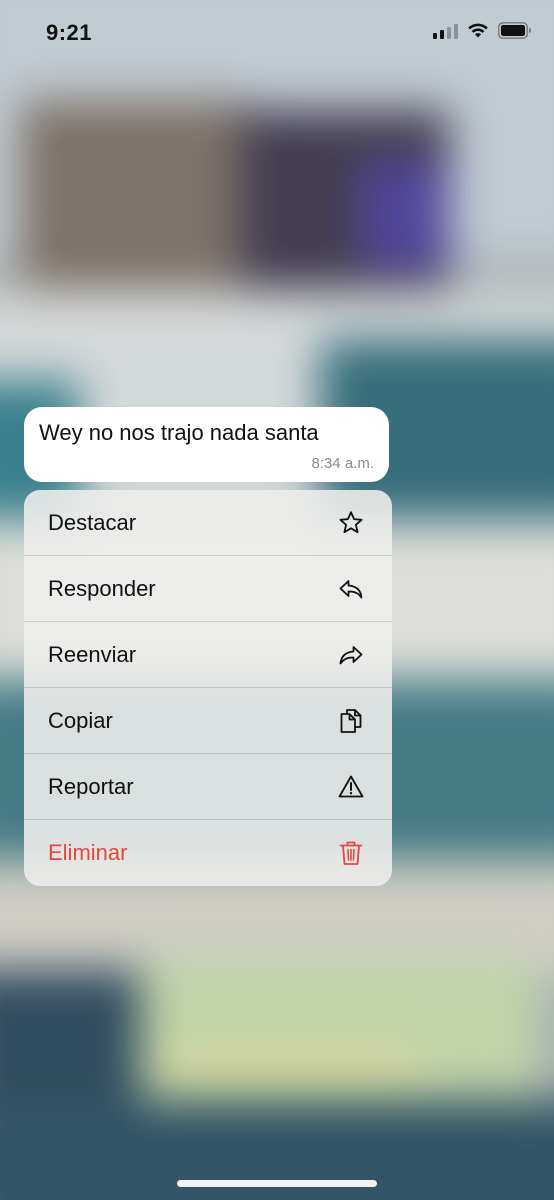 The height and width of the screenshot is (1200, 554). I want to click on status-icons, so click(482, 30).